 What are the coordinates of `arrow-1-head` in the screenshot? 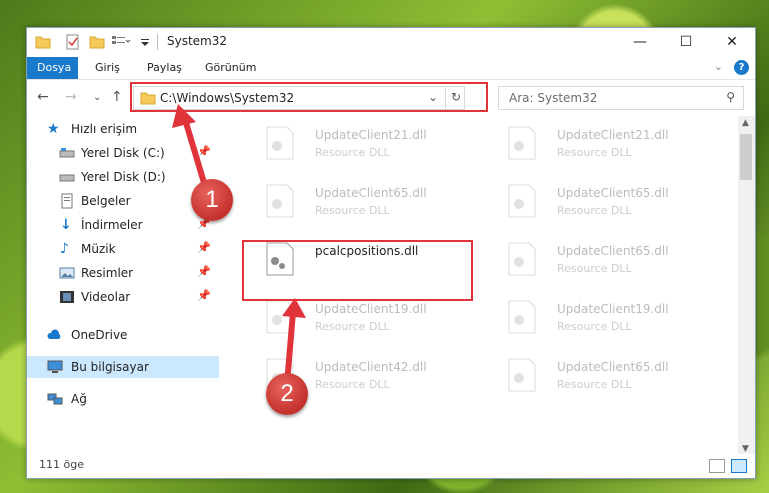 It's located at (184, 116).